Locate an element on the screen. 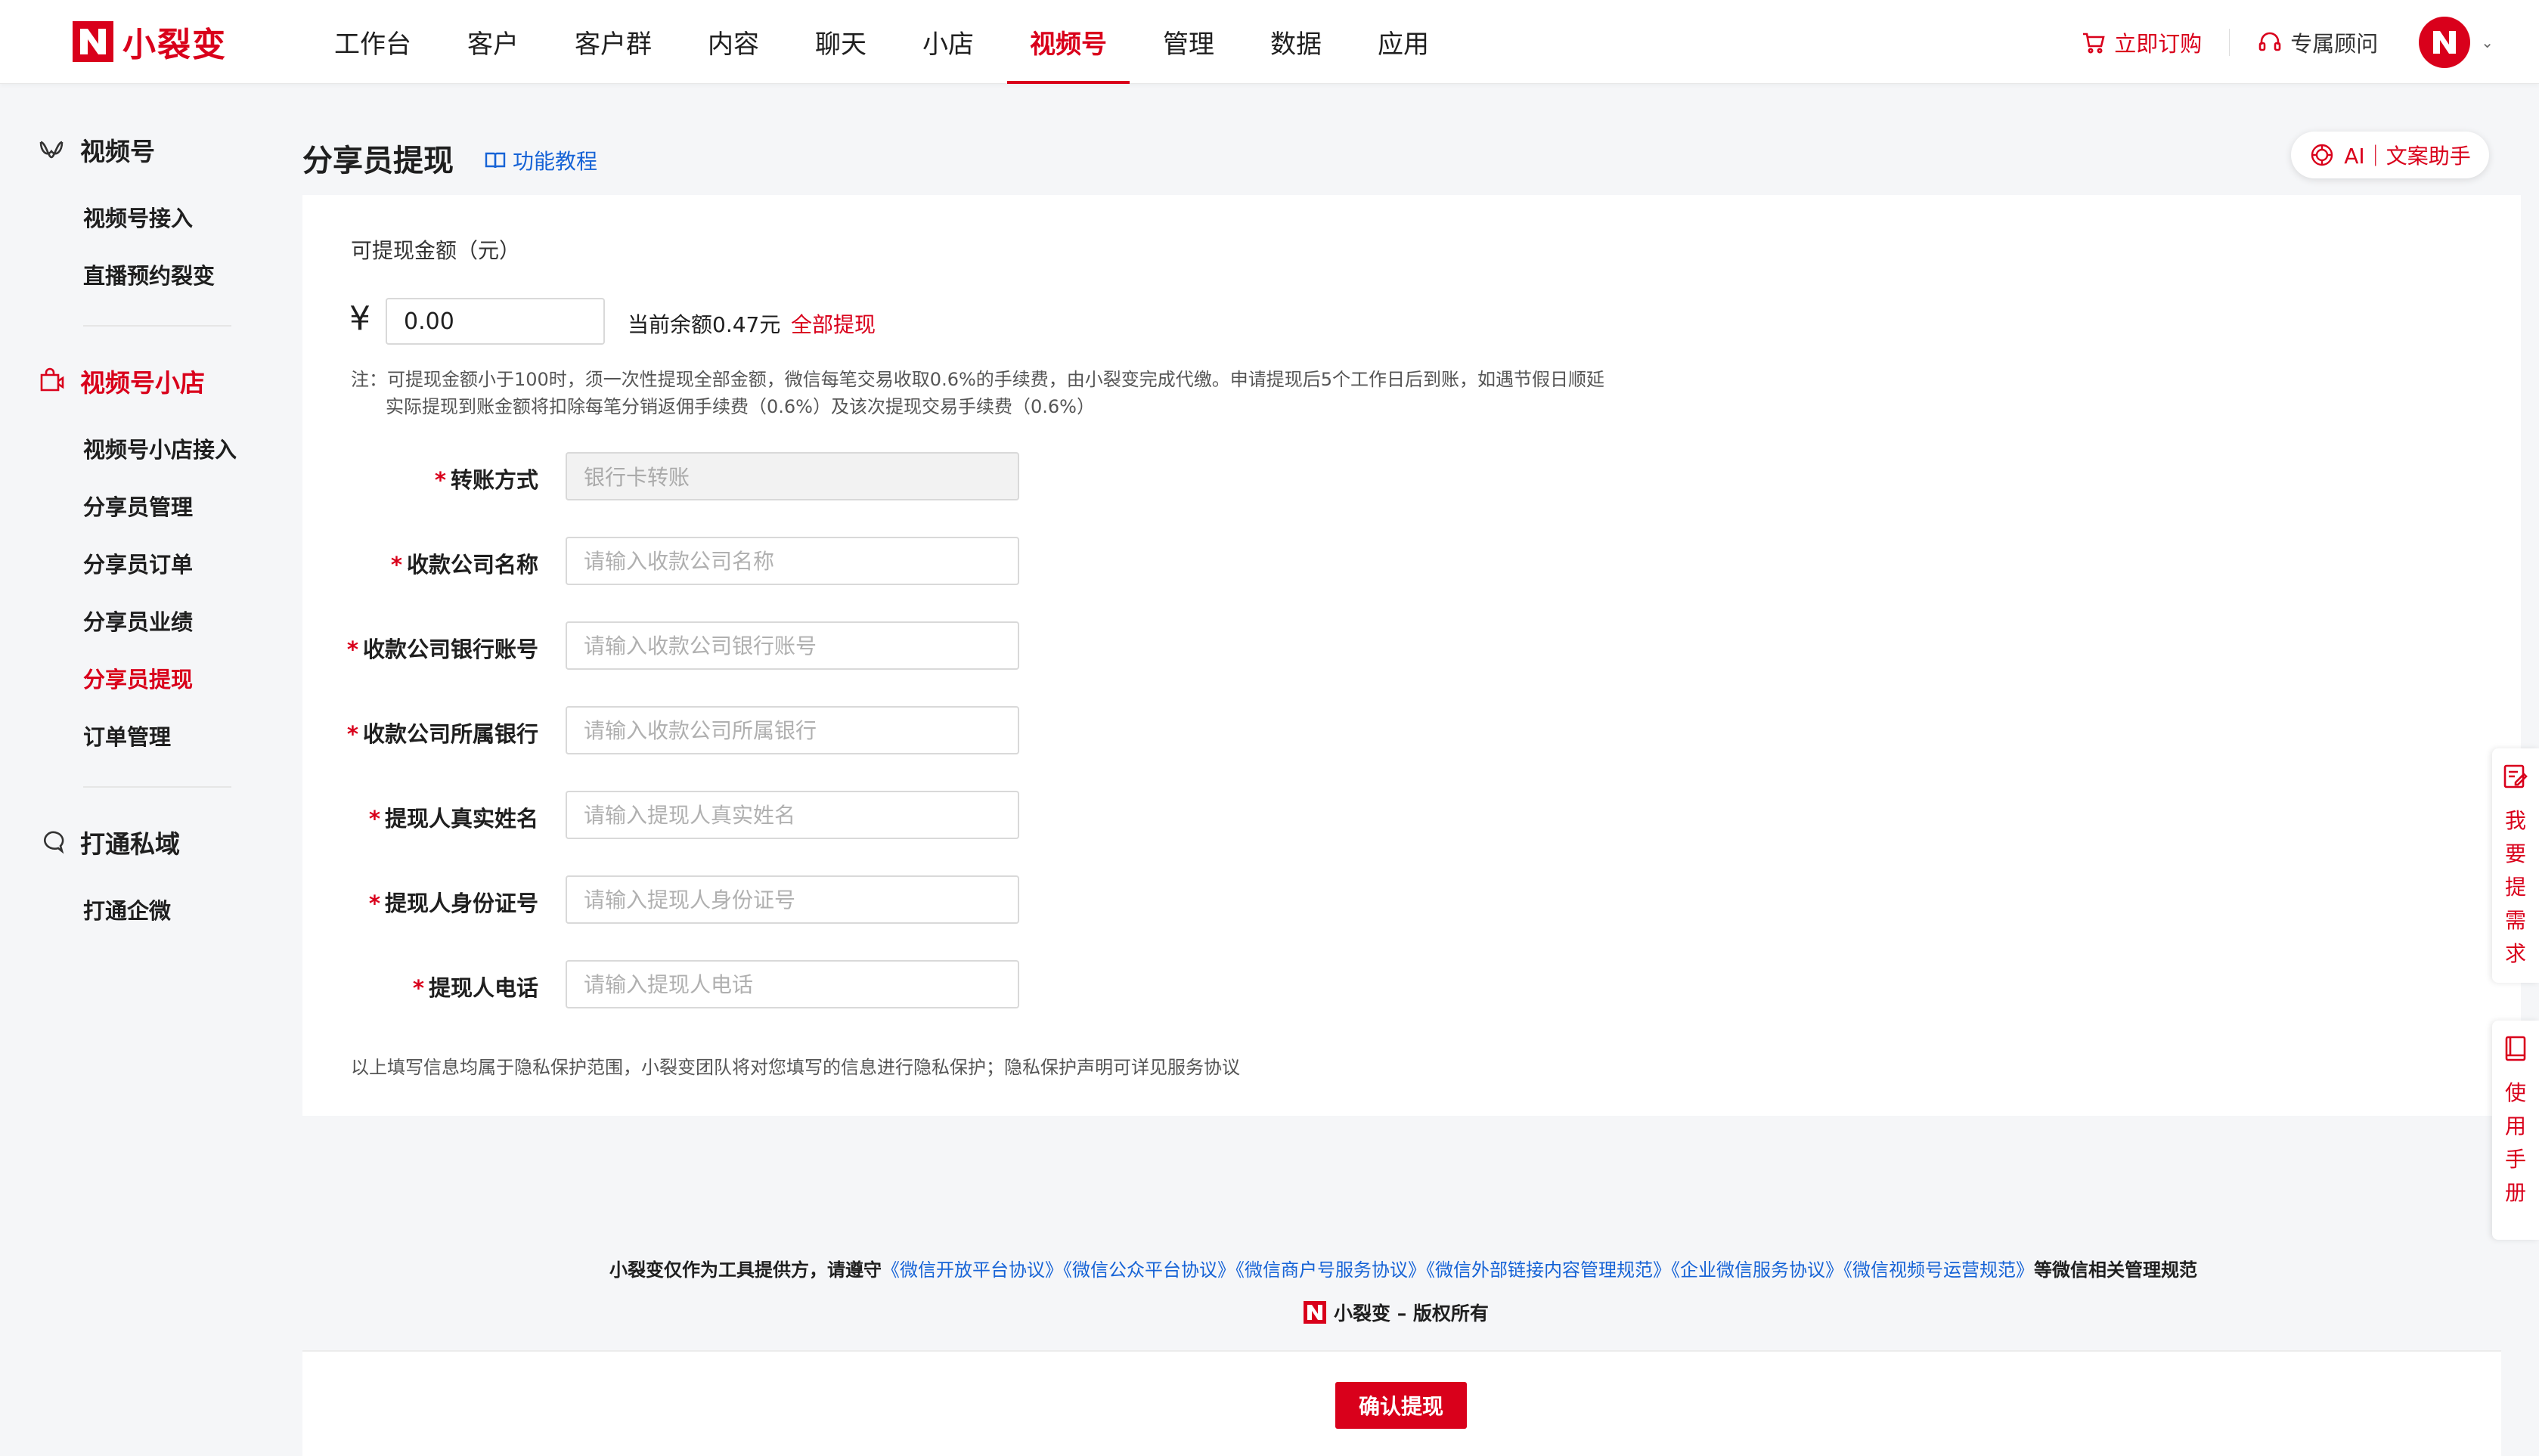 The height and width of the screenshot is (1456, 2539). form-label: * 提现人身份证号 is located at coordinates (453, 902).